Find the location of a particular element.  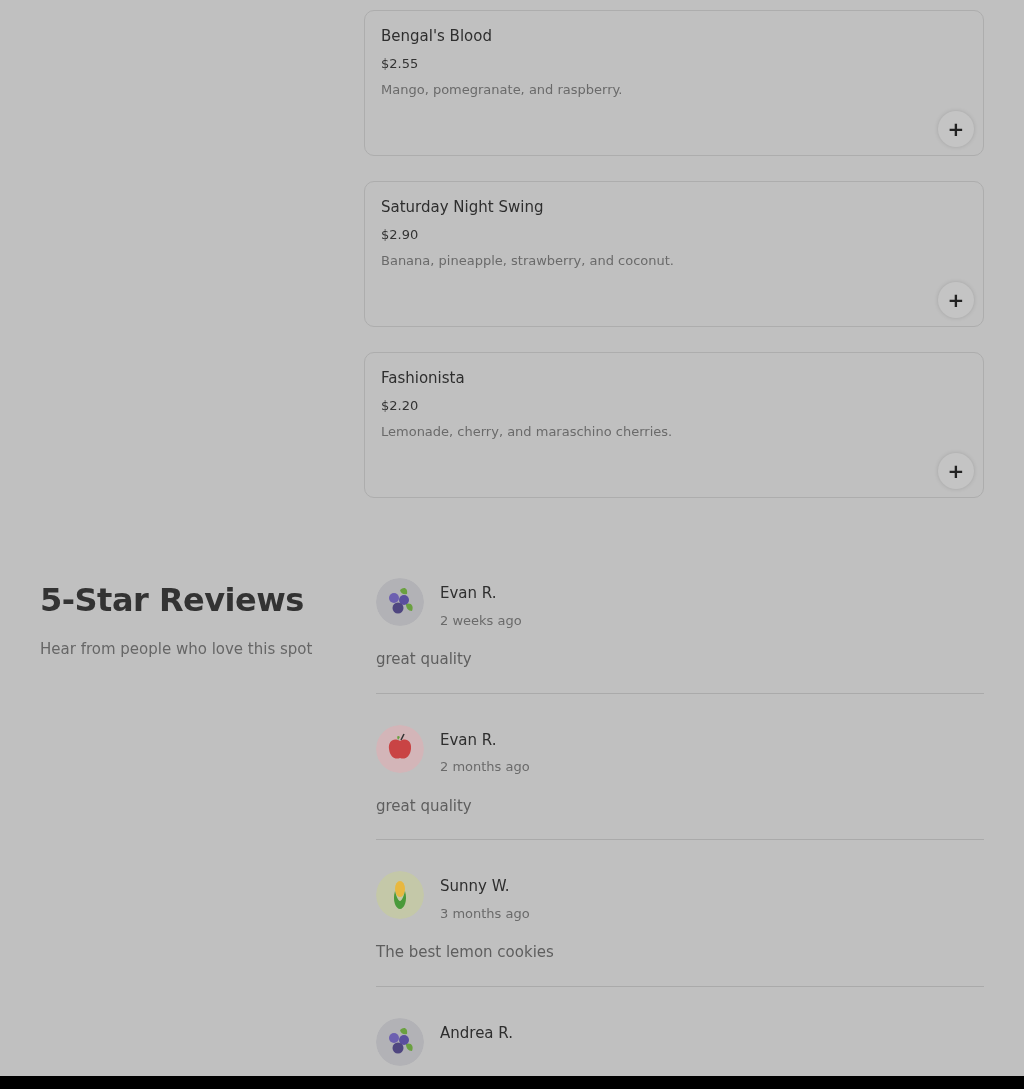

item-price: $2.90 is located at coordinates (400, 234).